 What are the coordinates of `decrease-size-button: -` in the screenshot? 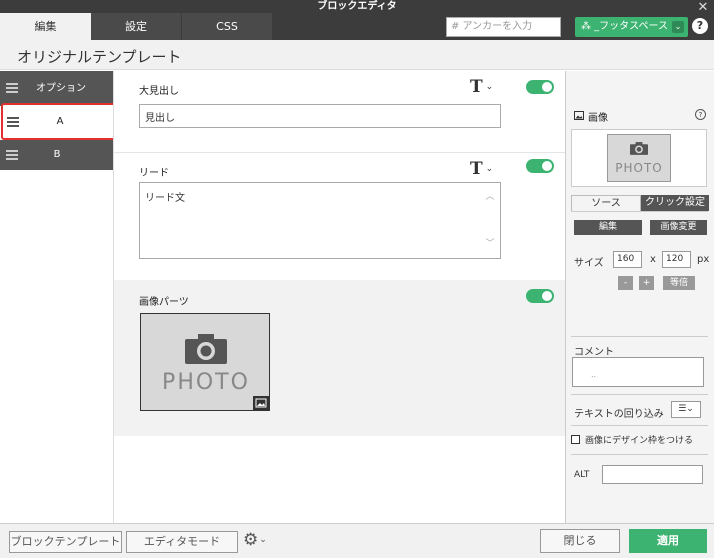 It's located at (625, 283).